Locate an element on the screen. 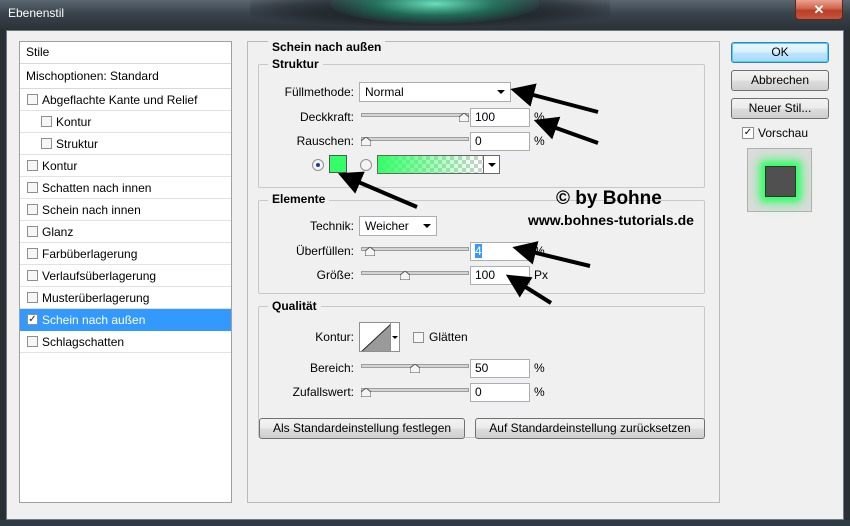 The image size is (850, 526). size-unit: Px is located at coordinates (541, 275).